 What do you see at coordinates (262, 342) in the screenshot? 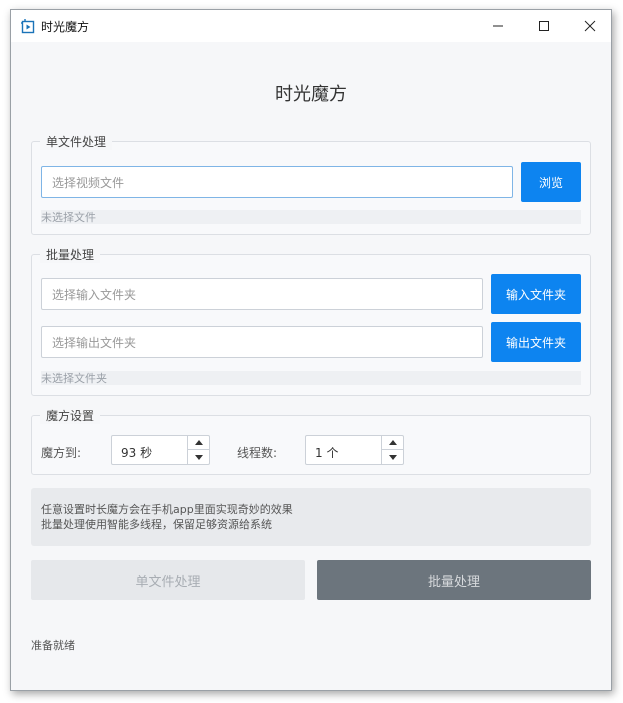
I see `output-folder-field: 选择输出文件夹` at bounding box center [262, 342].